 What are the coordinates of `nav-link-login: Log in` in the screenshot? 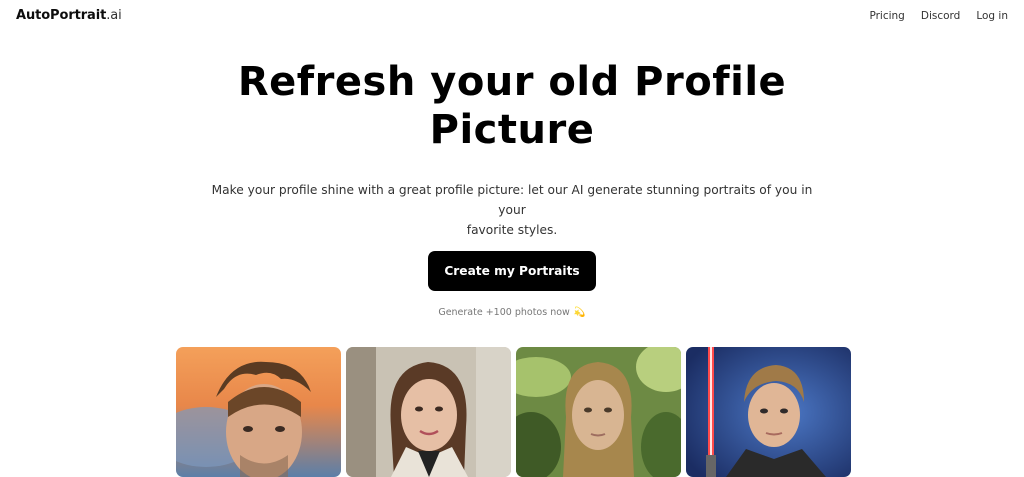 It's located at (992, 16).